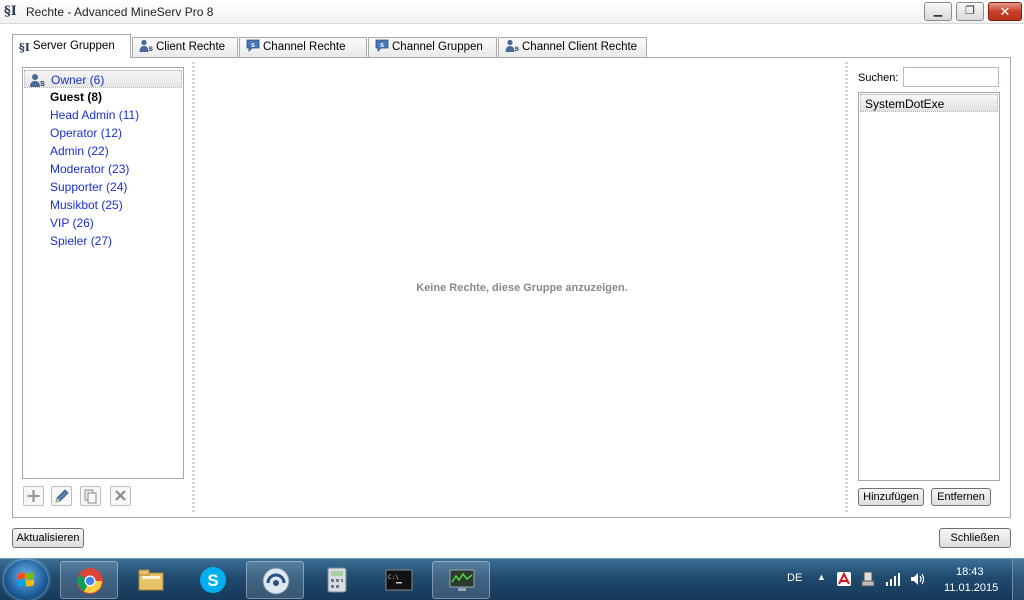  I want to click on windows-logo-icon, so click(26, 579).